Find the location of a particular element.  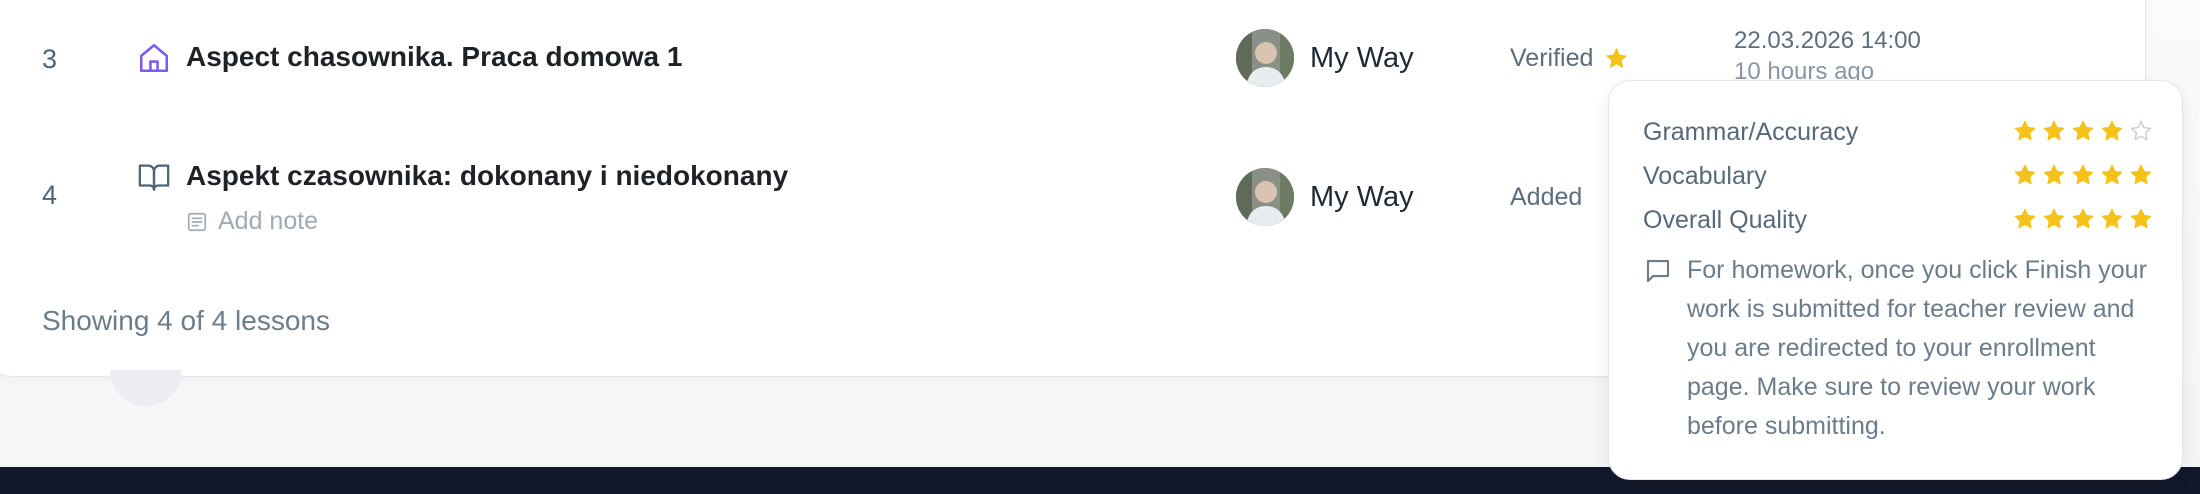

row-number: 3 is located at coordinates (50, 59).